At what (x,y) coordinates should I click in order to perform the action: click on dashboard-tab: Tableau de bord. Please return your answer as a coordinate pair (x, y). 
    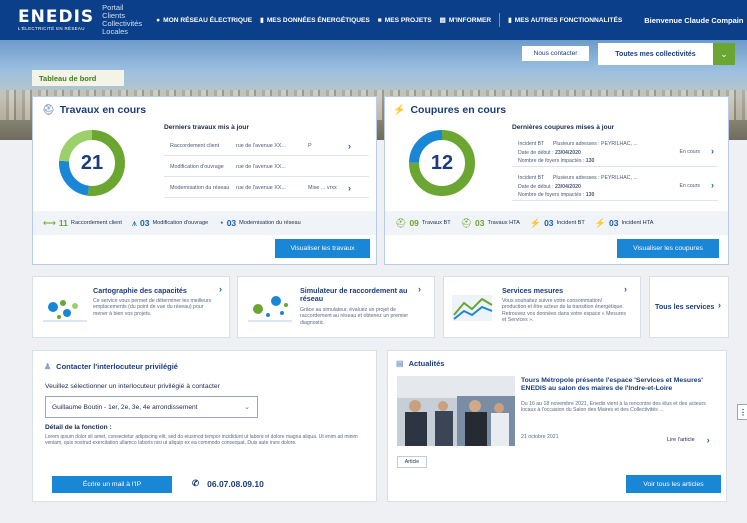
    Looking at the image, I should click on (78, 78).